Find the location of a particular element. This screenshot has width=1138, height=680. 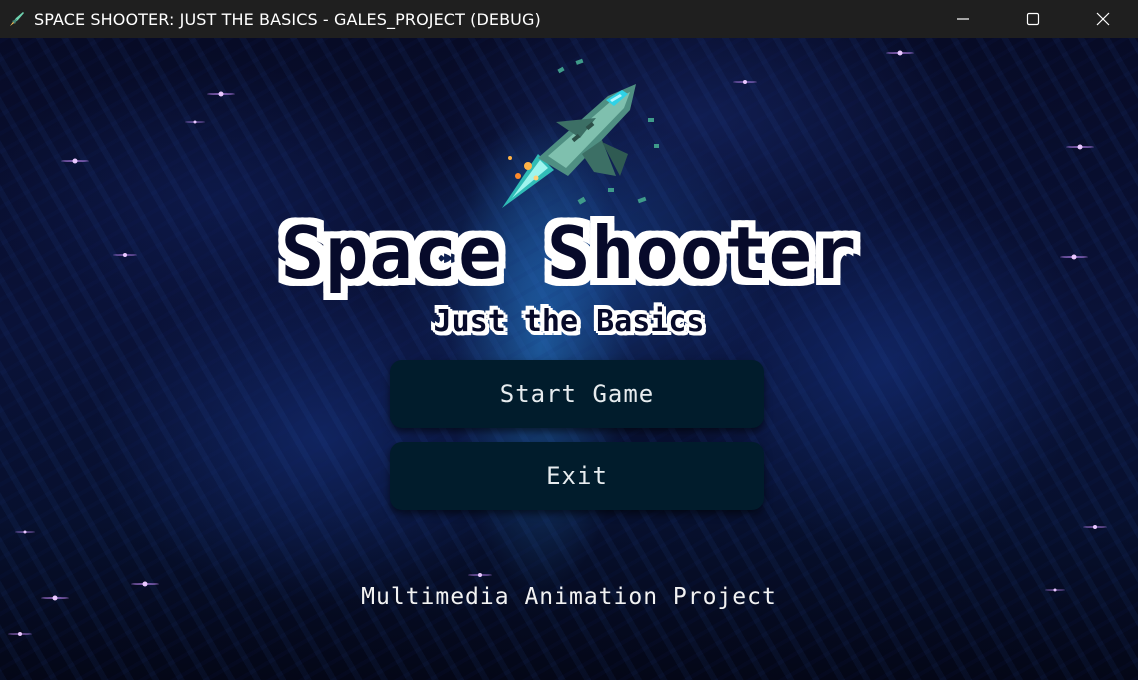

minimize-button is located at coordinates (963, 19).